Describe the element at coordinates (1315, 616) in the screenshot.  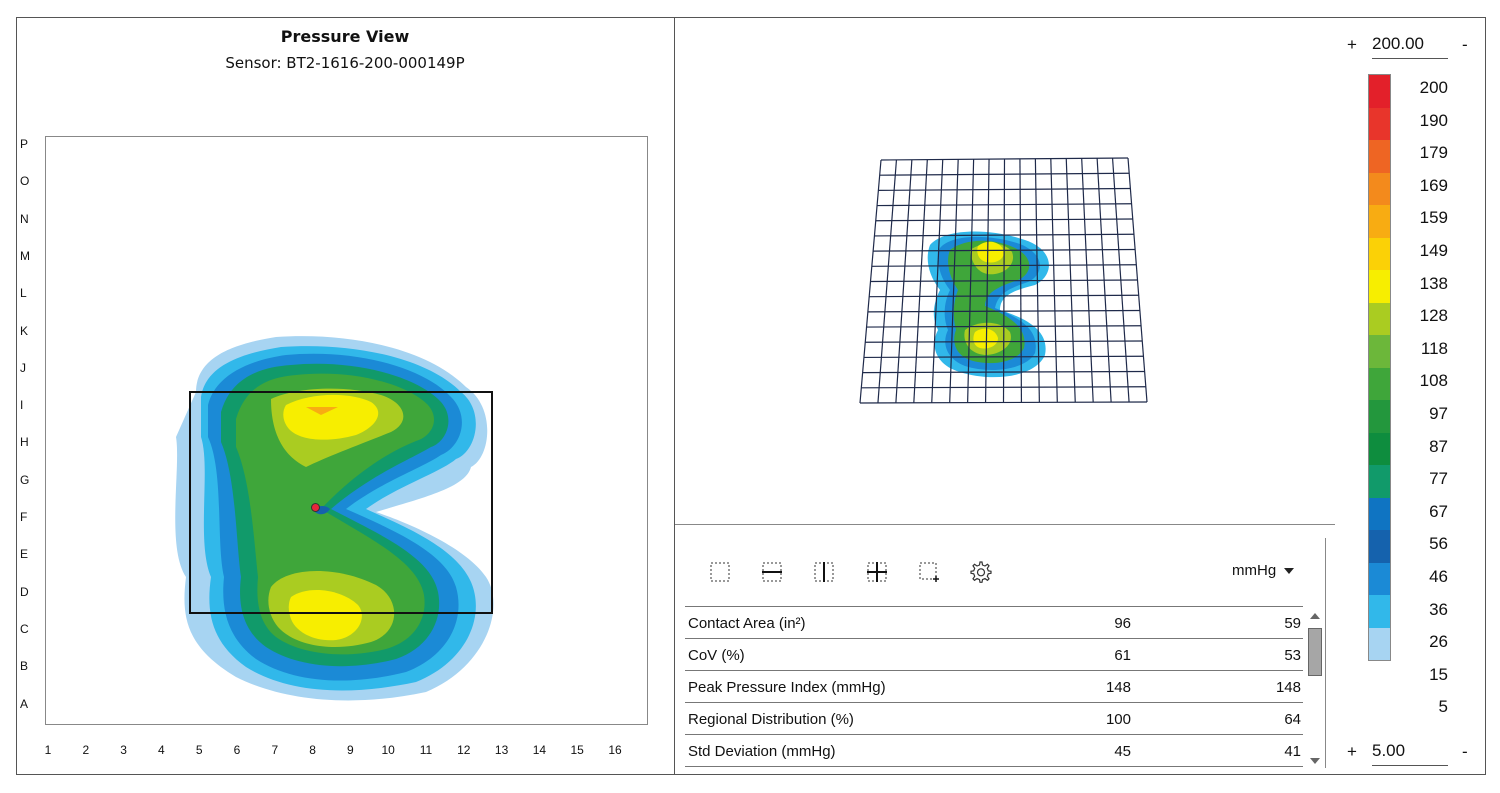
I see `scroll-up-arrow` at that location.